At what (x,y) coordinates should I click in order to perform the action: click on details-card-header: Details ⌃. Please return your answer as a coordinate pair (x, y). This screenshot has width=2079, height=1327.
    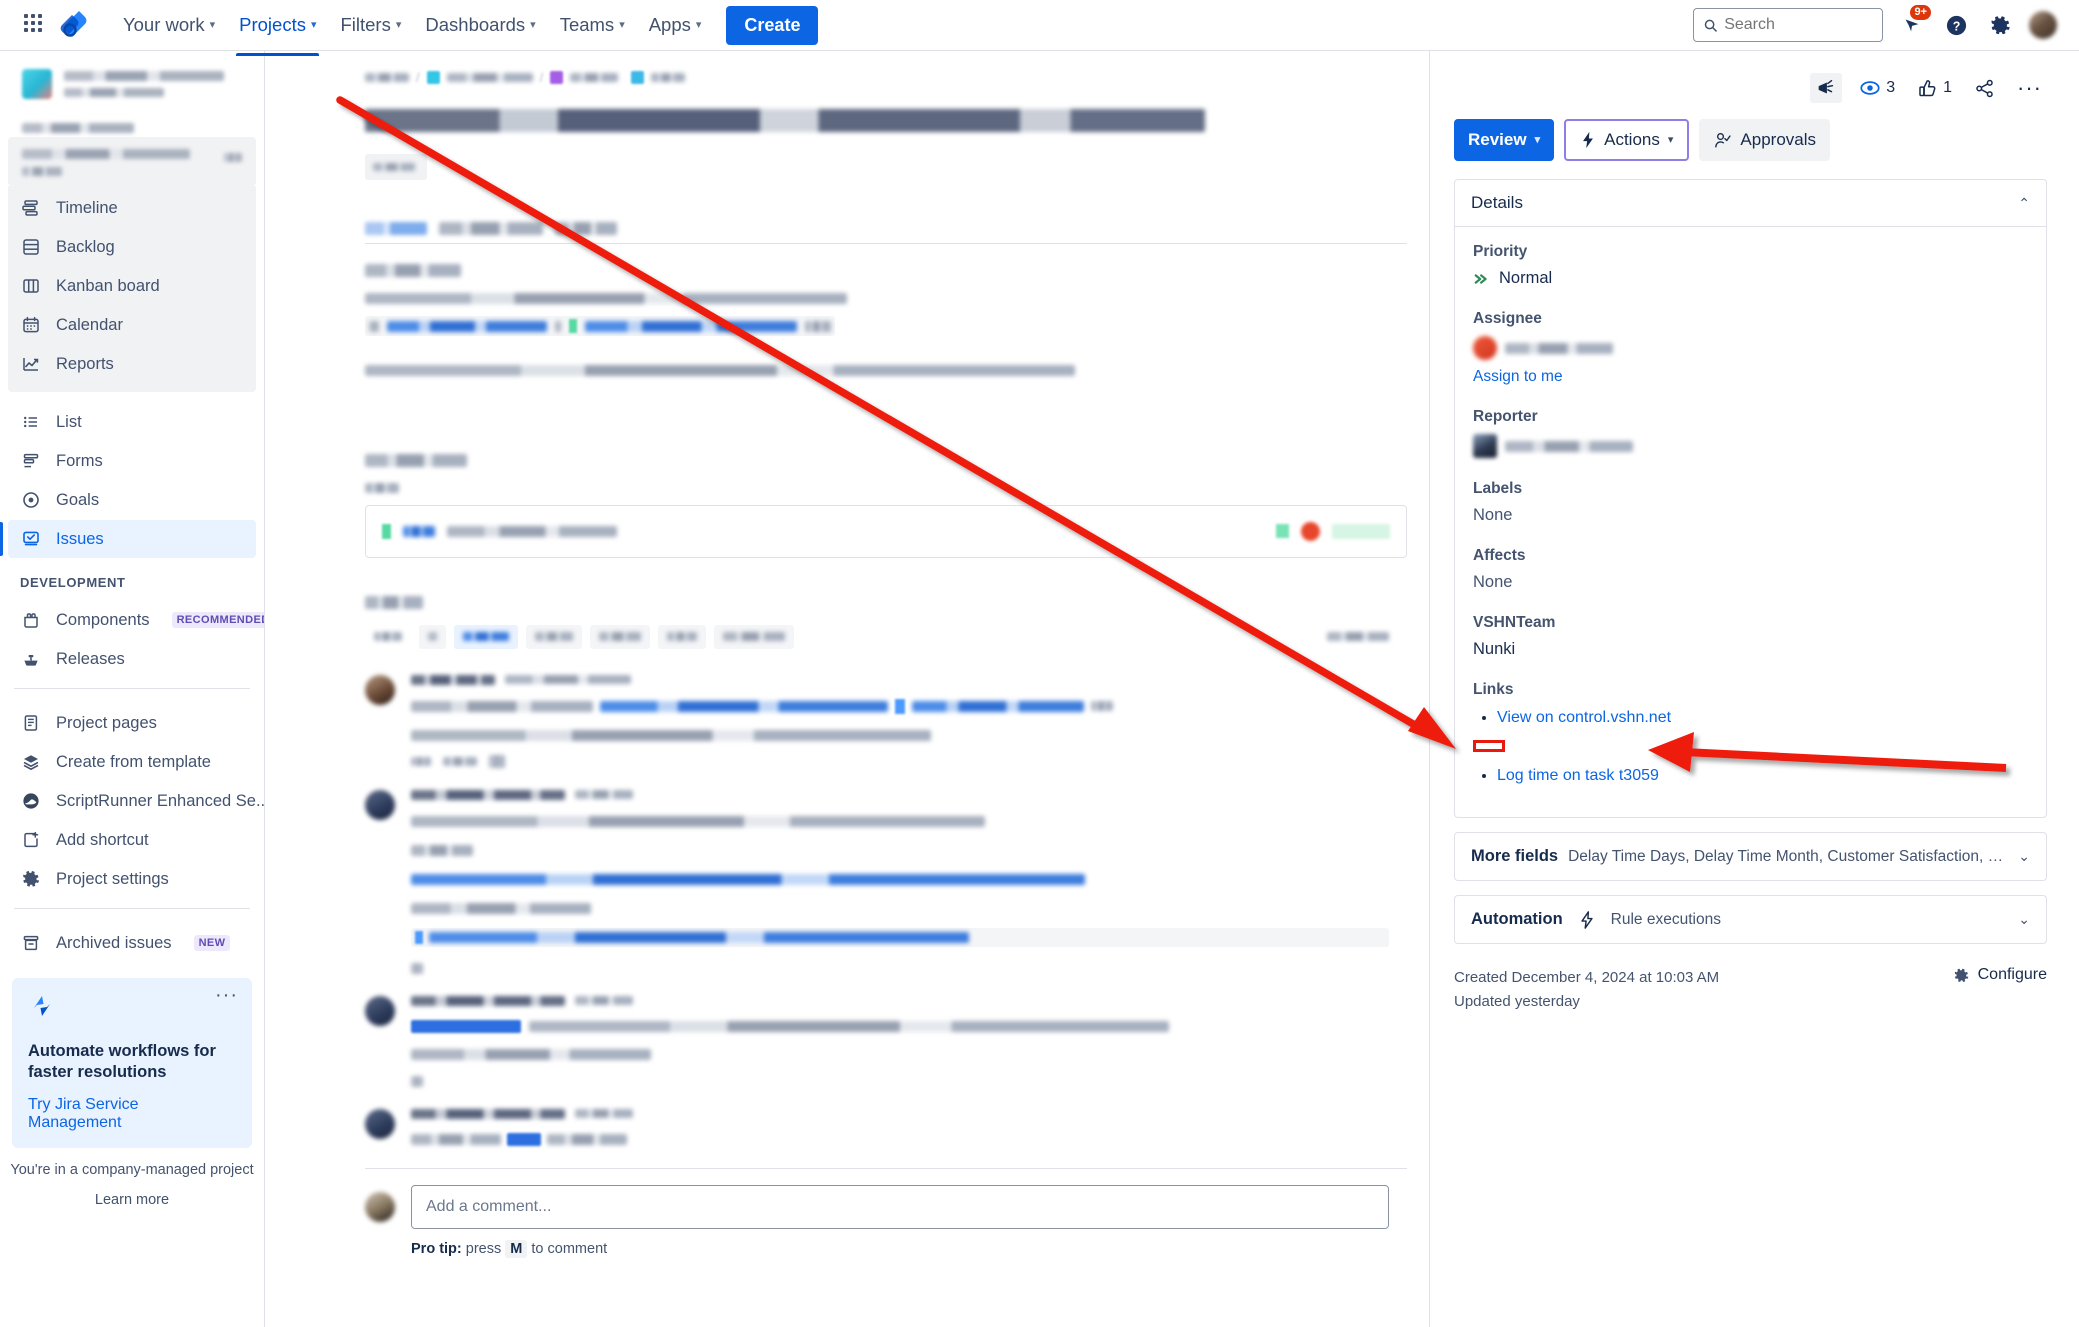
    Looking at the image, I should click on (1750, 203).